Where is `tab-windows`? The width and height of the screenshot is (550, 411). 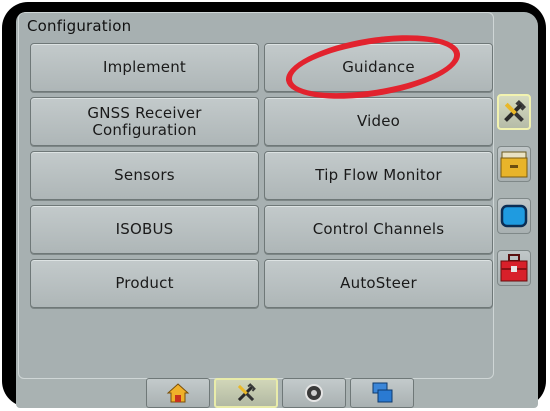 tab-windows is located at coordinates (382, 393).